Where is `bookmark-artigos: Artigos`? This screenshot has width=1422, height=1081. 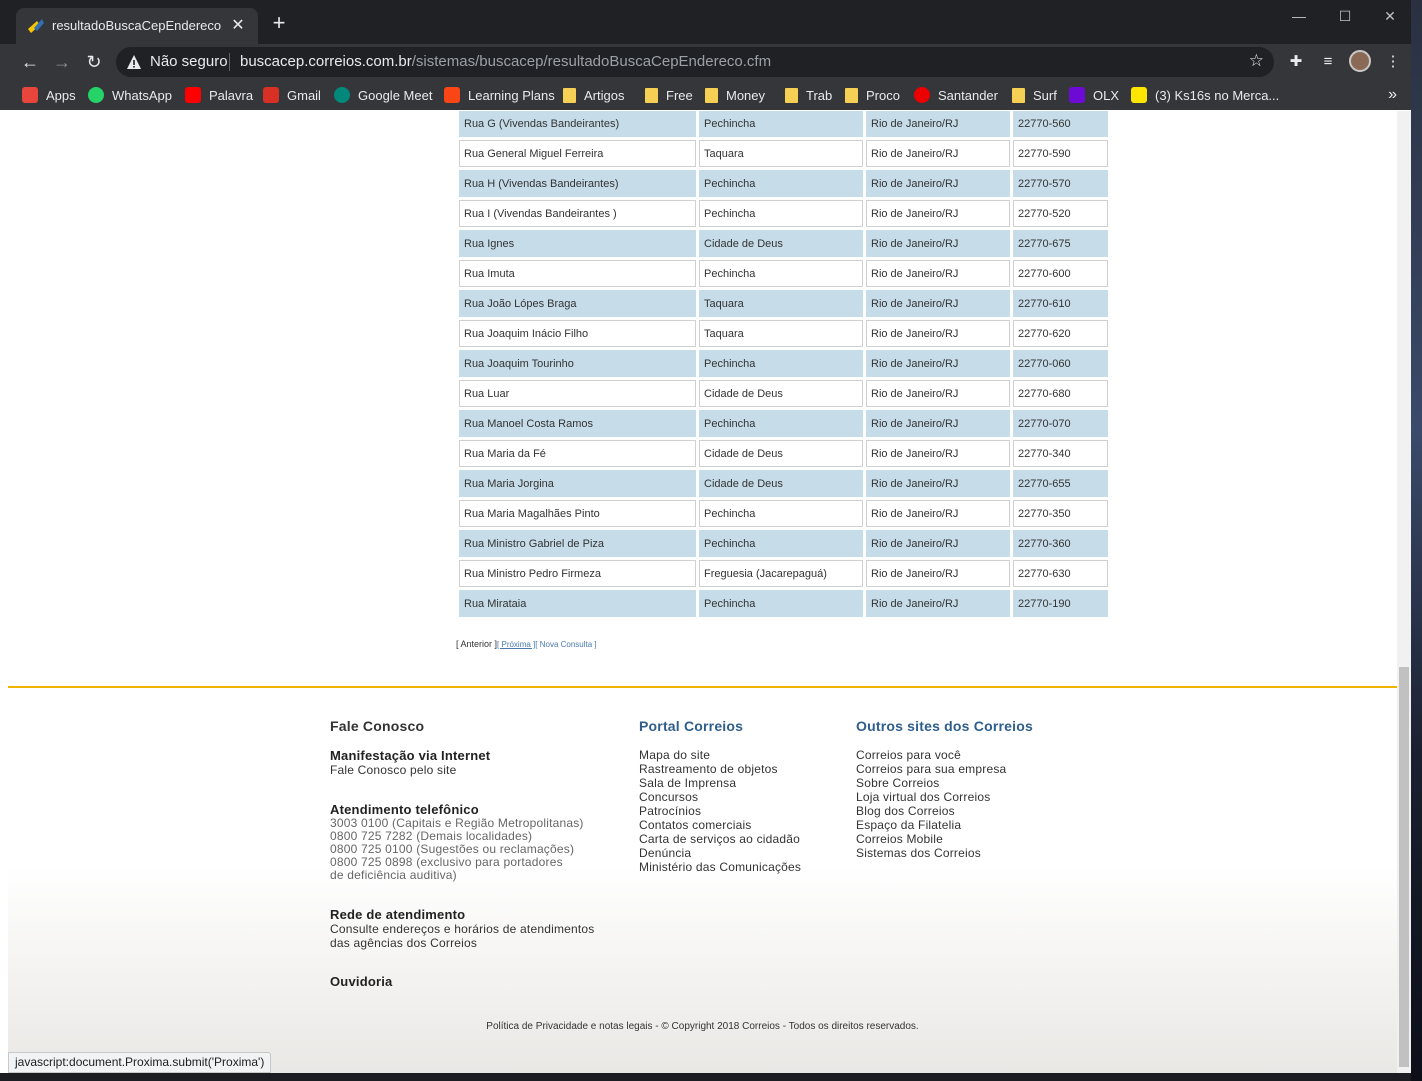 bookmark-artigos: Artigos is located at coordinates (593, 95).